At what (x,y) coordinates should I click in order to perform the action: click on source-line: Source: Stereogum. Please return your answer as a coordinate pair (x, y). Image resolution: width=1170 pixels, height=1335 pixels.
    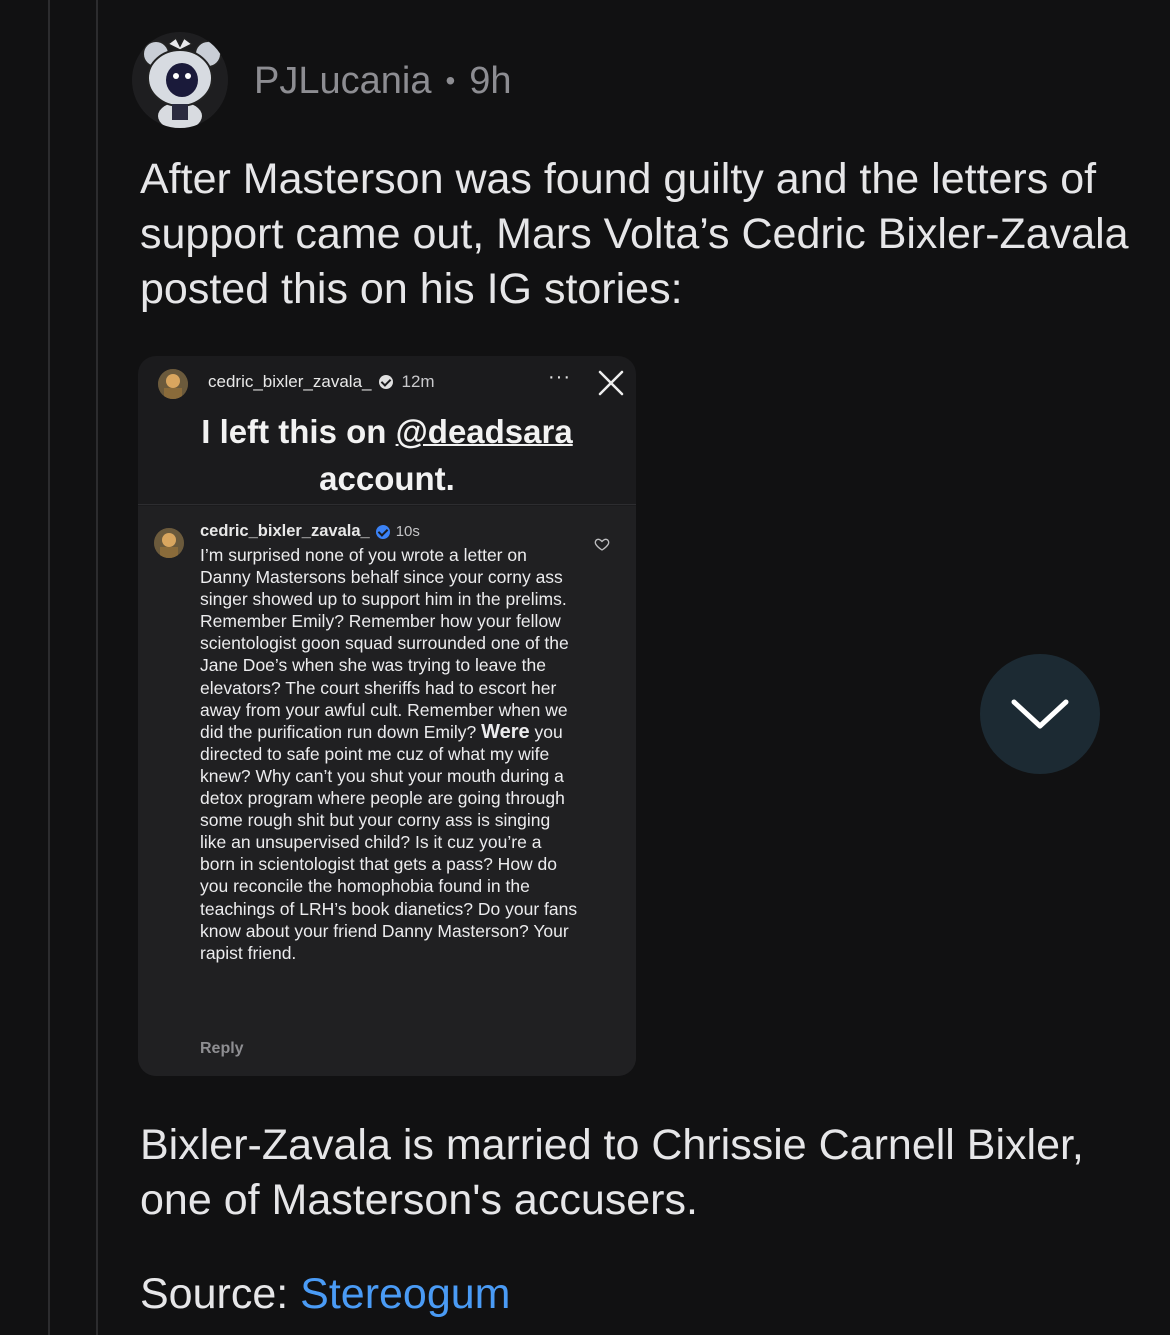
    Looking at the image, I should click on (325, 1294).